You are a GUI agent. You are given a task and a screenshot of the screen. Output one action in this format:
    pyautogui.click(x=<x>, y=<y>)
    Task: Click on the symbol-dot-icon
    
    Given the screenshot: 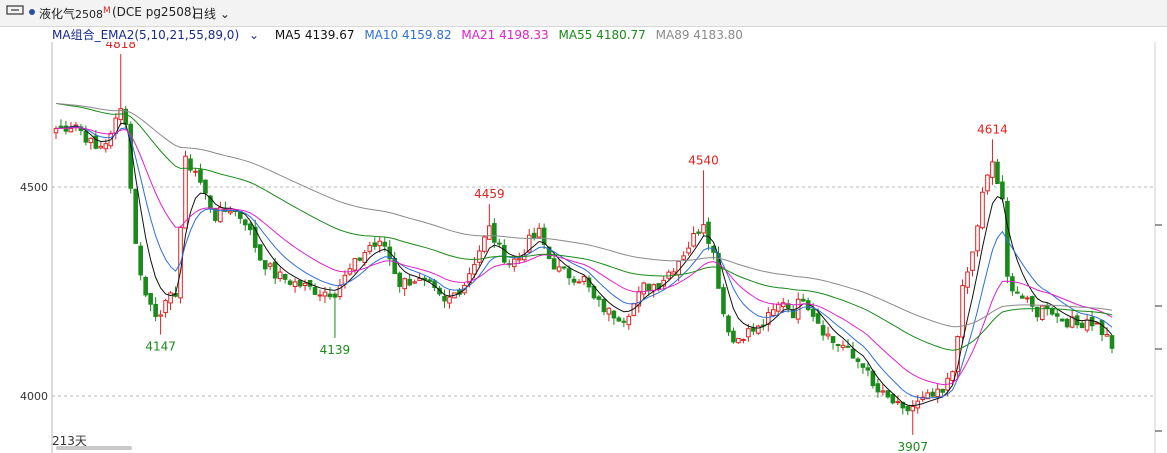 What is the action you would take?
    pyautogui.click(x=32, y=12)
    